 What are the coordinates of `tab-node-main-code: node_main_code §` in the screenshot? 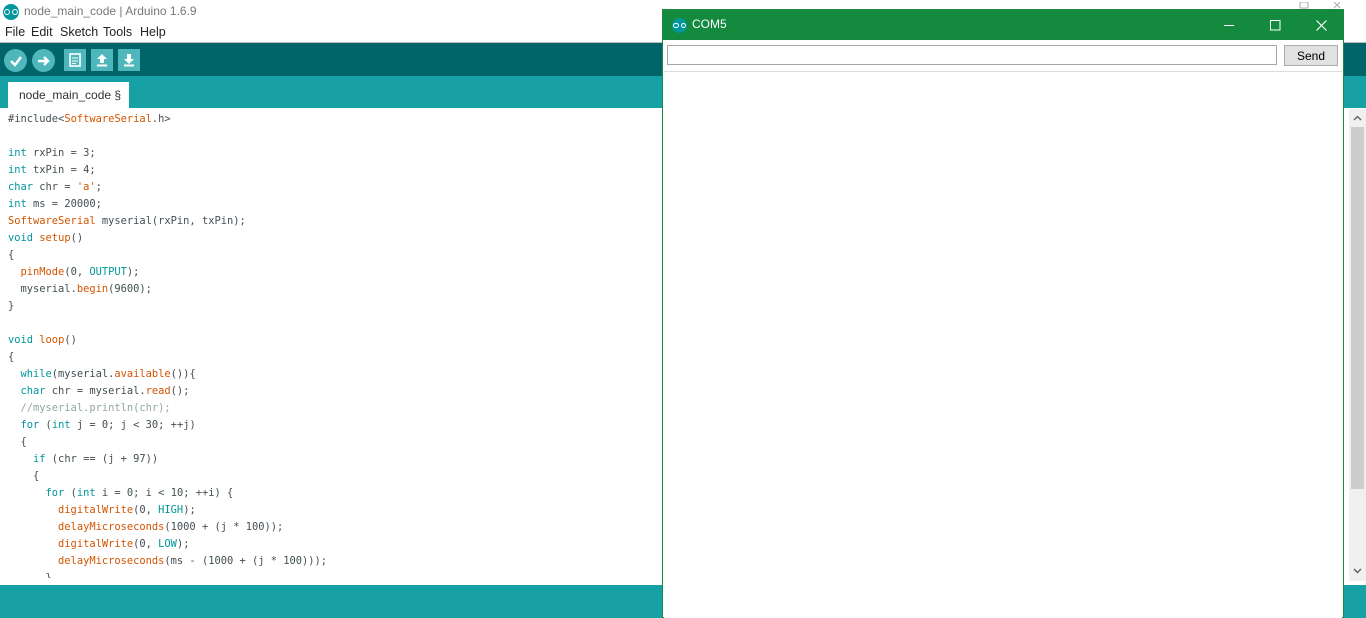 It's located at (69, 95).